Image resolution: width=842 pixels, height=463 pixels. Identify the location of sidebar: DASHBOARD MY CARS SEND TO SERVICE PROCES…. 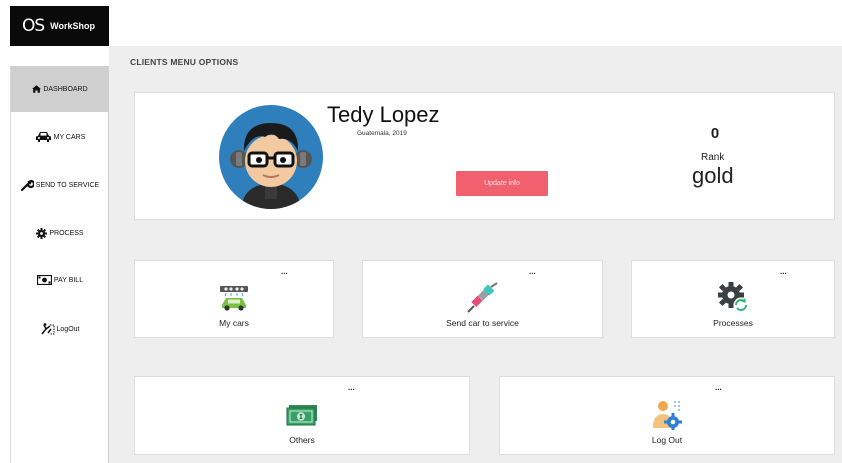
(59, 264).